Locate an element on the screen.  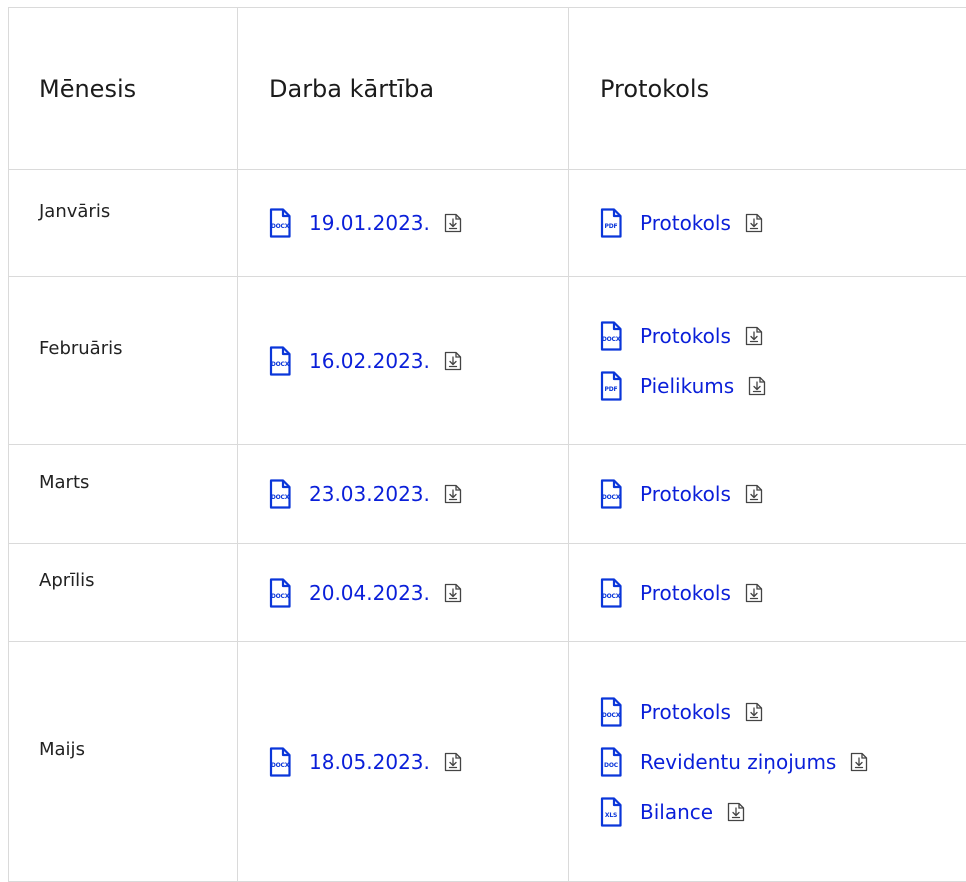
agenda-link: 19.01.2023. is located at coordinates (369, 223).